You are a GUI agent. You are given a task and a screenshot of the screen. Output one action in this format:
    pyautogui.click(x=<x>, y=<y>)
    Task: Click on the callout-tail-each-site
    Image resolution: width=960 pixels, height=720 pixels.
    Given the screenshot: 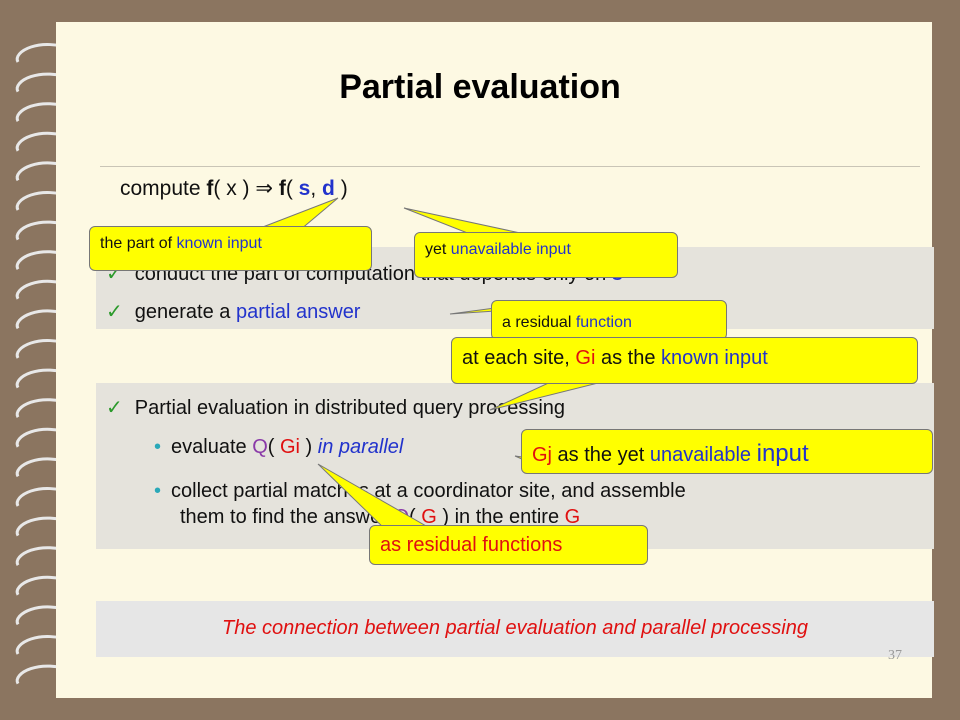 What is the action you would take?
    pyautogui.click(x=550, y=395)
    